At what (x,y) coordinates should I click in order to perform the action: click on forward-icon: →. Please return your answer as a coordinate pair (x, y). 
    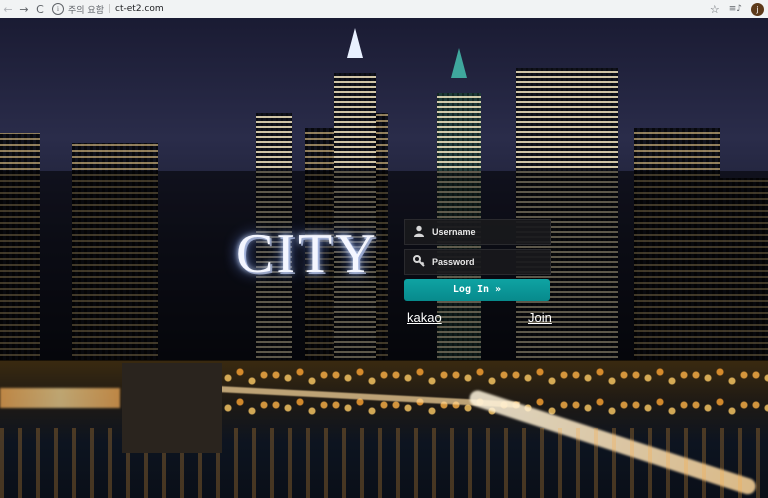
    Looking at the image, I should click on (24, 9).